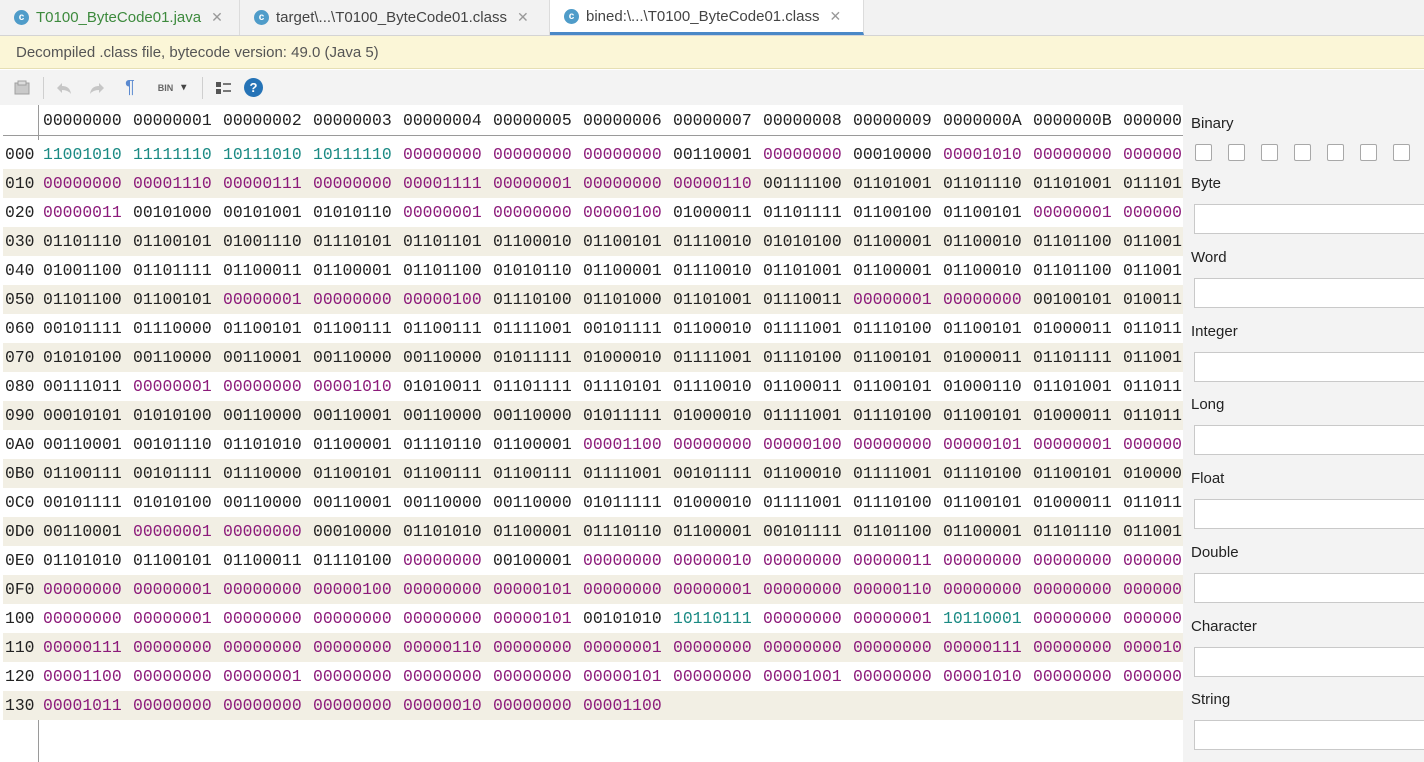  Describe the element at coordinates (1072, 183) in the screenshot. I see `byte-cell: 01101001` at that location.